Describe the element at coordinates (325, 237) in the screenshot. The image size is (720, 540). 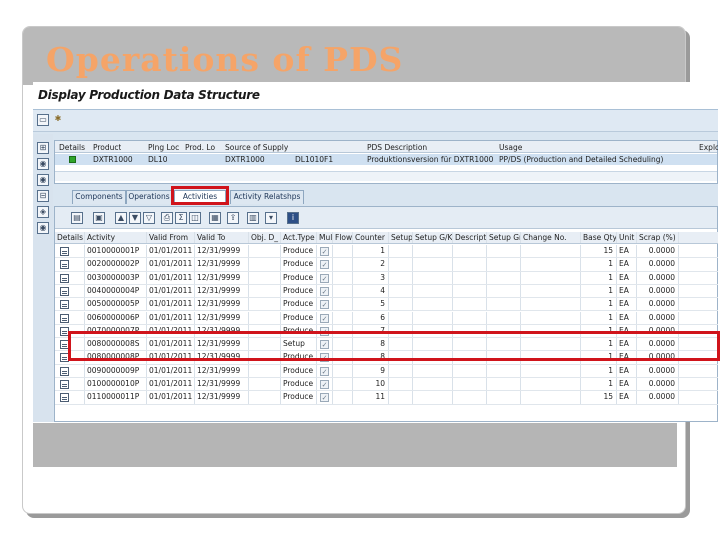
I see `col-mul: Mul` at that location.